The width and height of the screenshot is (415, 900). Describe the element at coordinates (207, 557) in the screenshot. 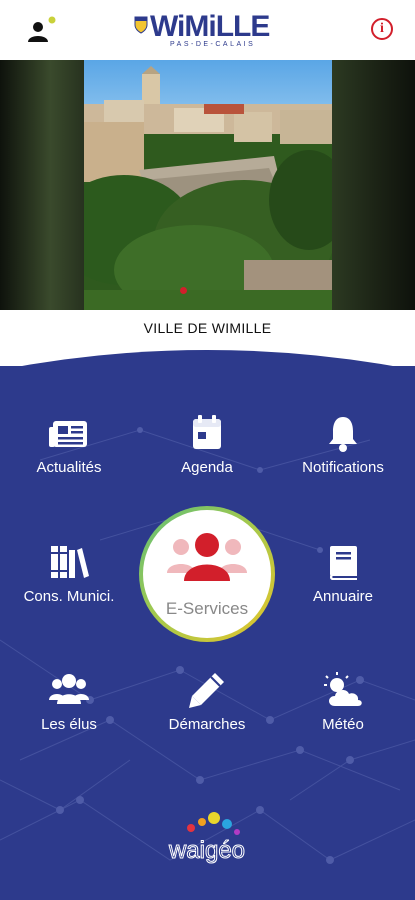

I see `group-users-icon` at that location.